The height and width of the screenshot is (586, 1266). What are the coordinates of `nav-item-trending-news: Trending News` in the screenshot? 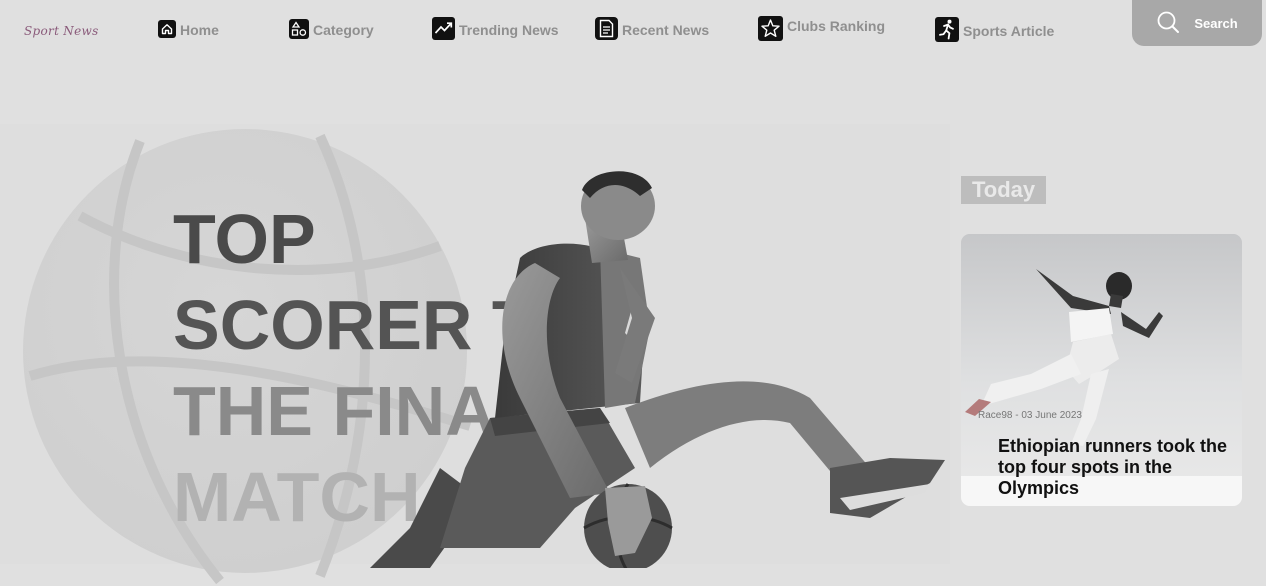 It's located at (495, 30).